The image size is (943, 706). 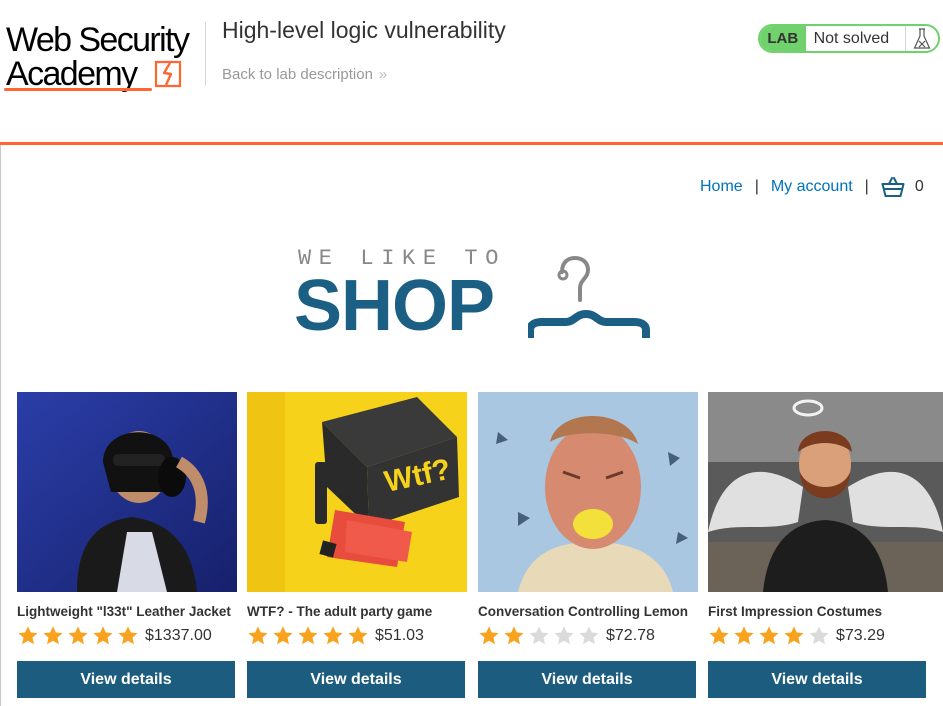 I want to click on leather-jacket-photo, so click(x=127, y=492).